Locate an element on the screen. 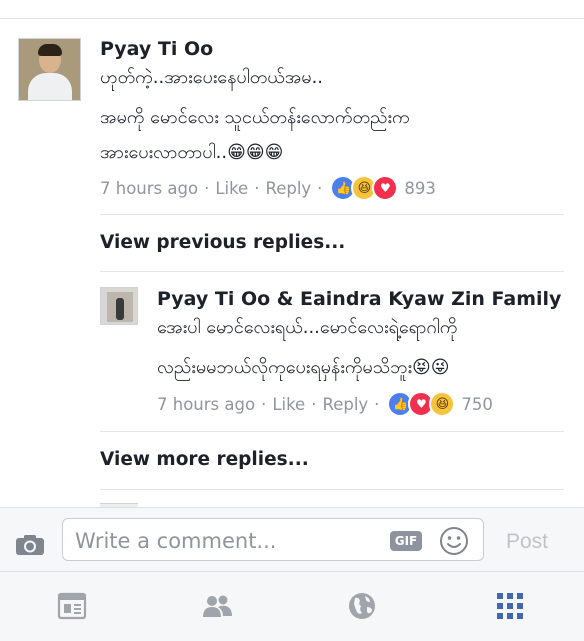 The height and width of the screenshot is (641, 584). reply-author: Pyay Ti Oo & Eaindra Kyaw Zin Family is located at coordinates (359, 299).